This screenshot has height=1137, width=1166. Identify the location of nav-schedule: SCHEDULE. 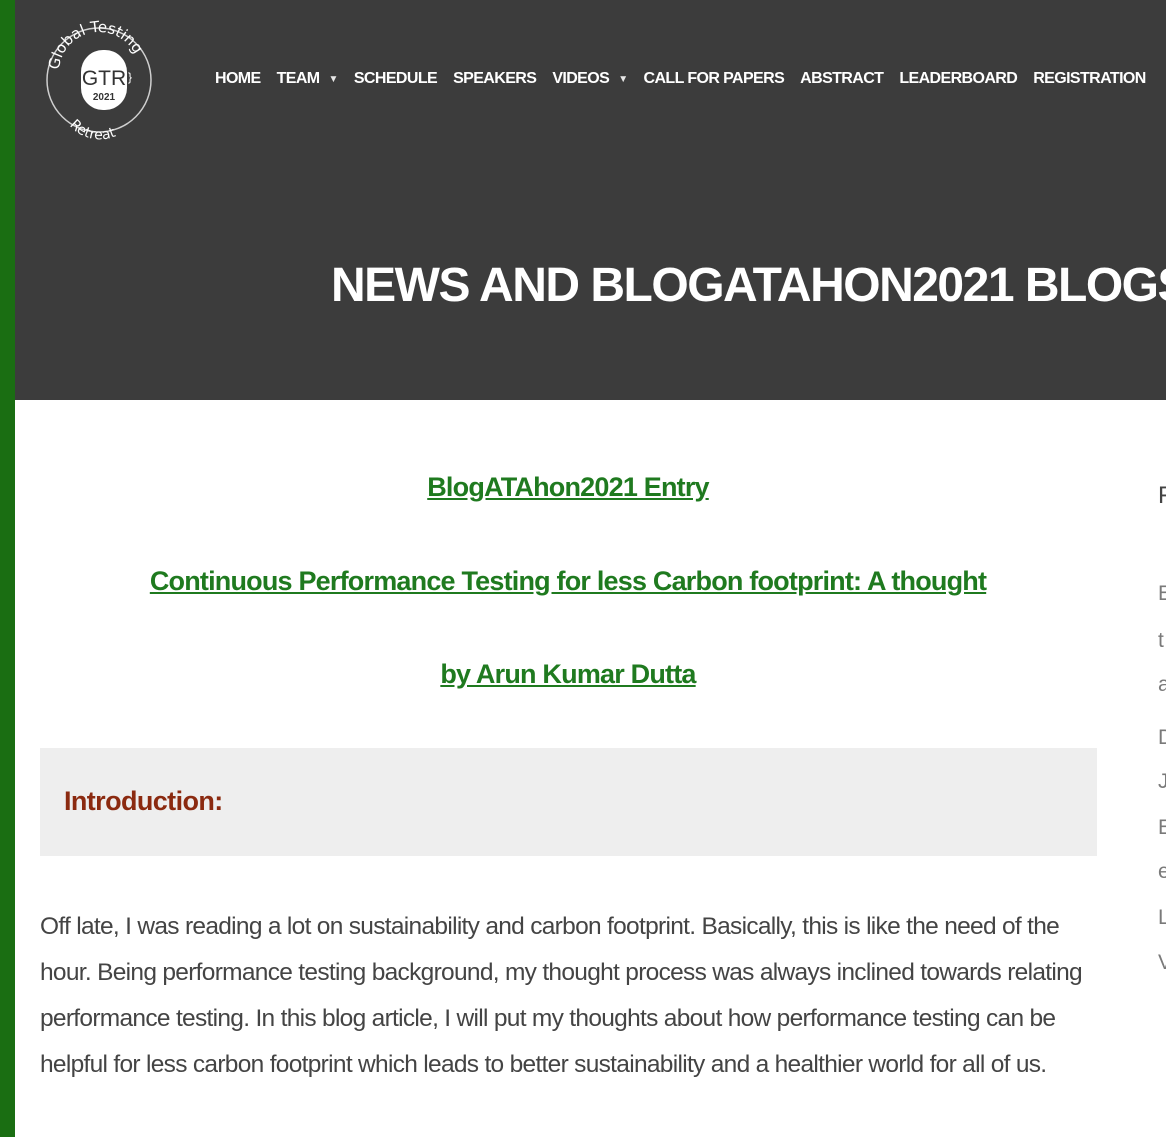
(395, 79).